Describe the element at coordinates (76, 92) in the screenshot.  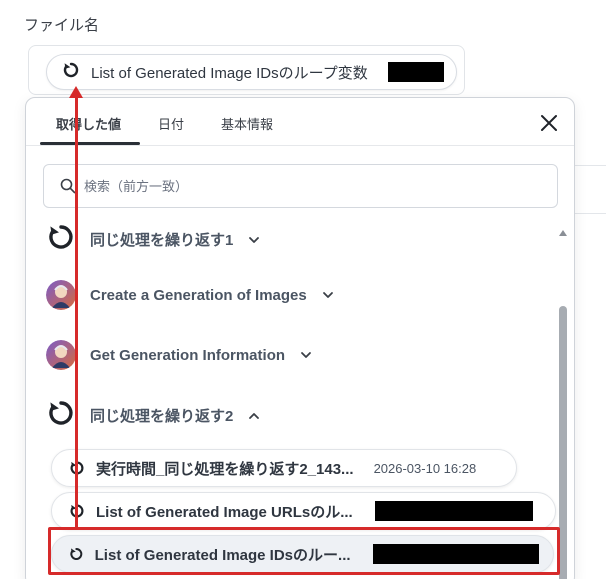
I see `annotation-arrow-head` at that location.